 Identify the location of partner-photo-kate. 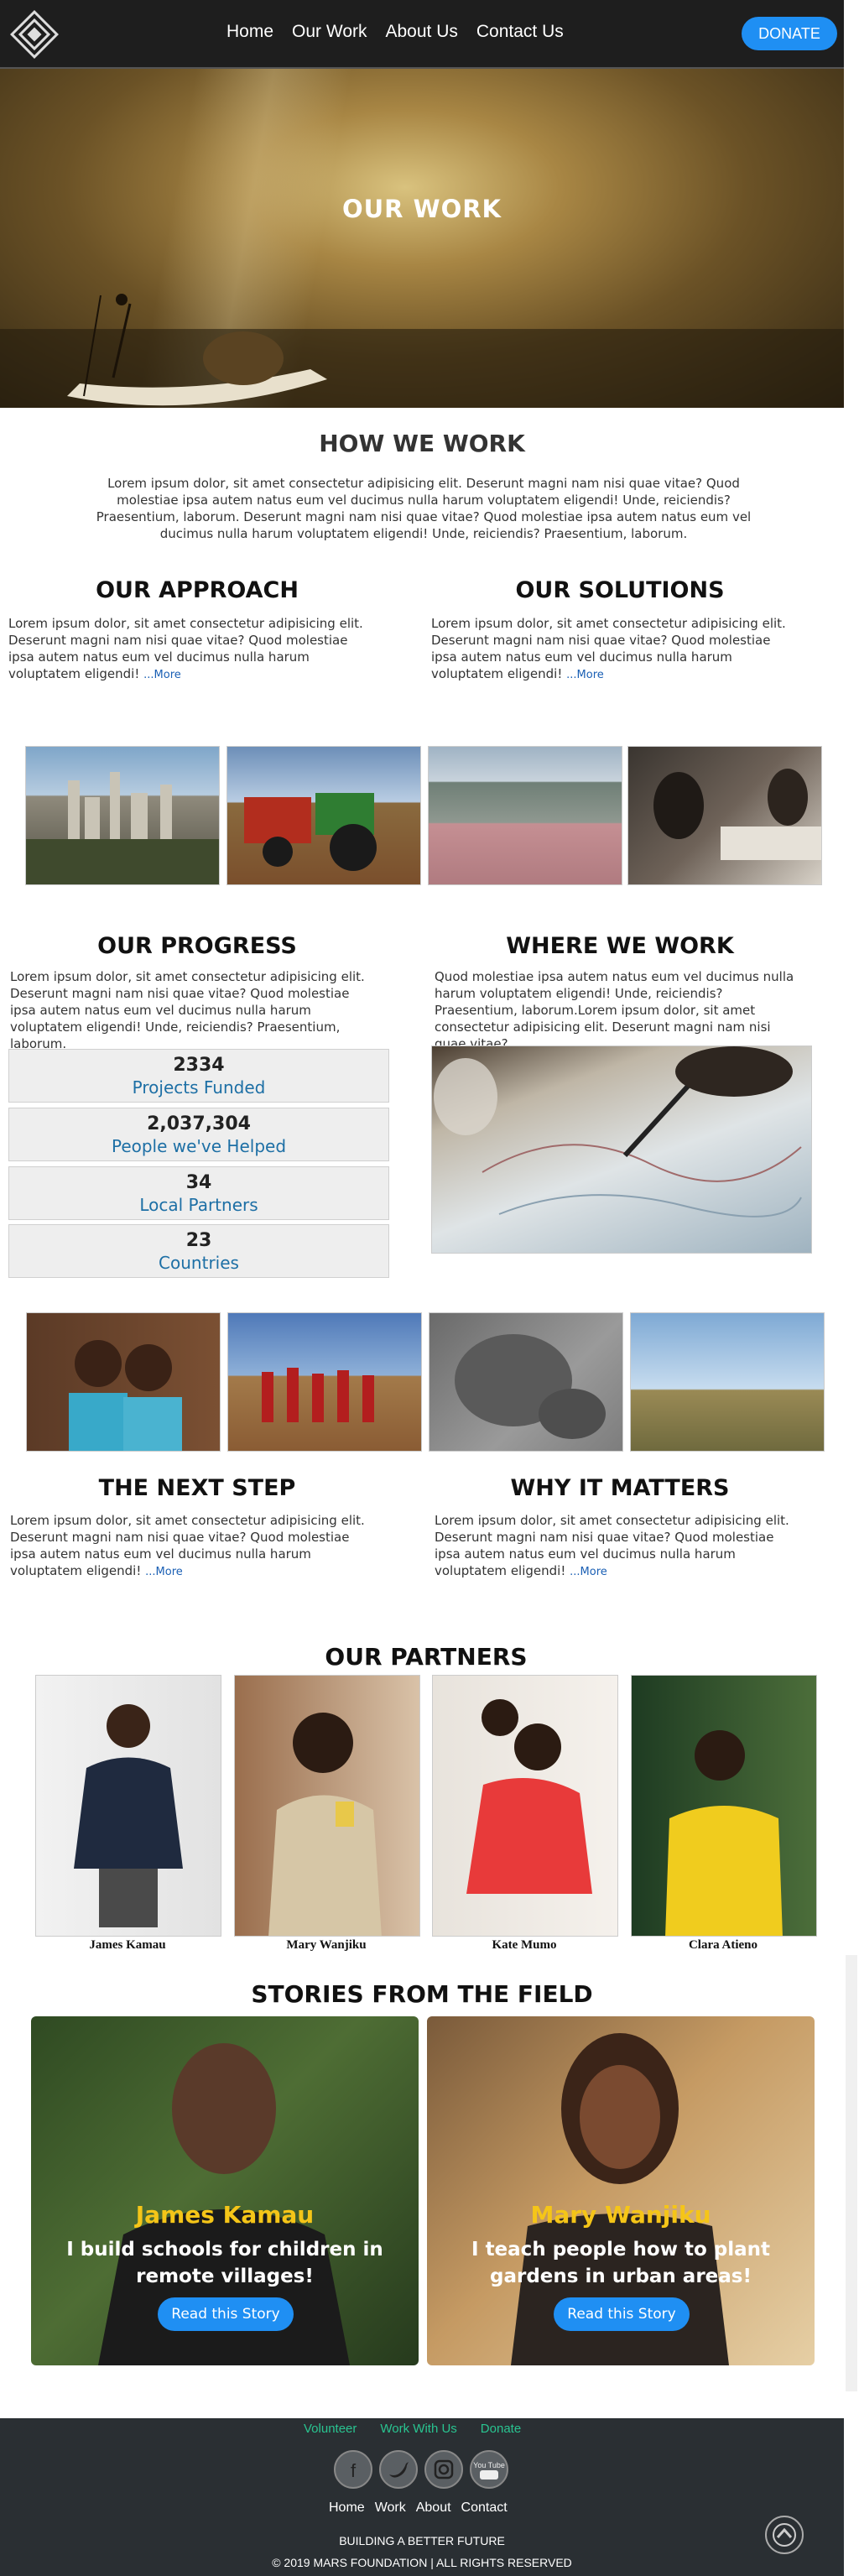
(525, 1806).